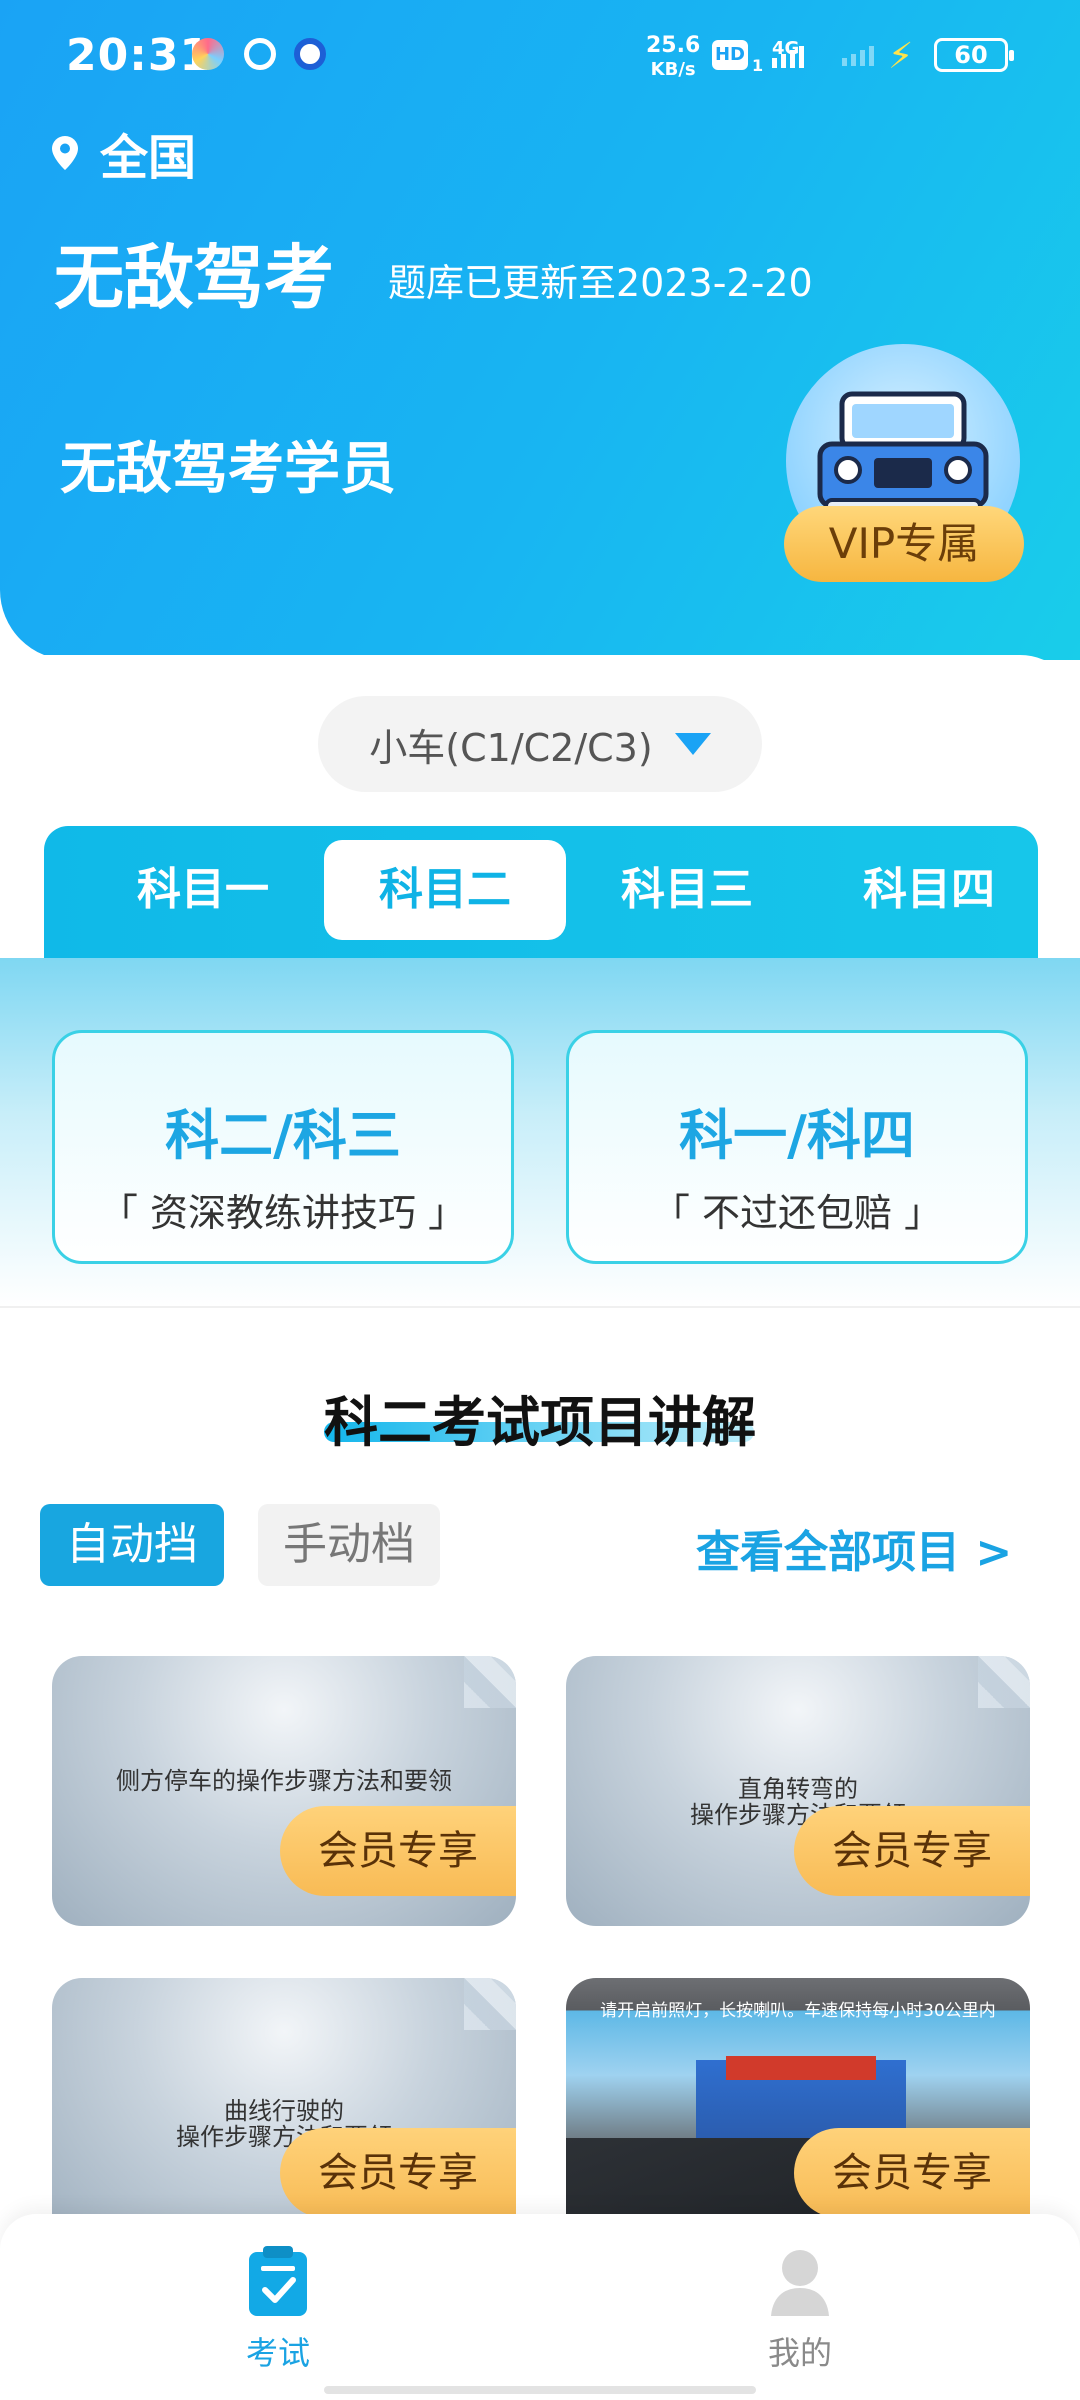 The image size is (1080, 2400). I want to click on vip-badge: VIP专属, so click(904, 544).